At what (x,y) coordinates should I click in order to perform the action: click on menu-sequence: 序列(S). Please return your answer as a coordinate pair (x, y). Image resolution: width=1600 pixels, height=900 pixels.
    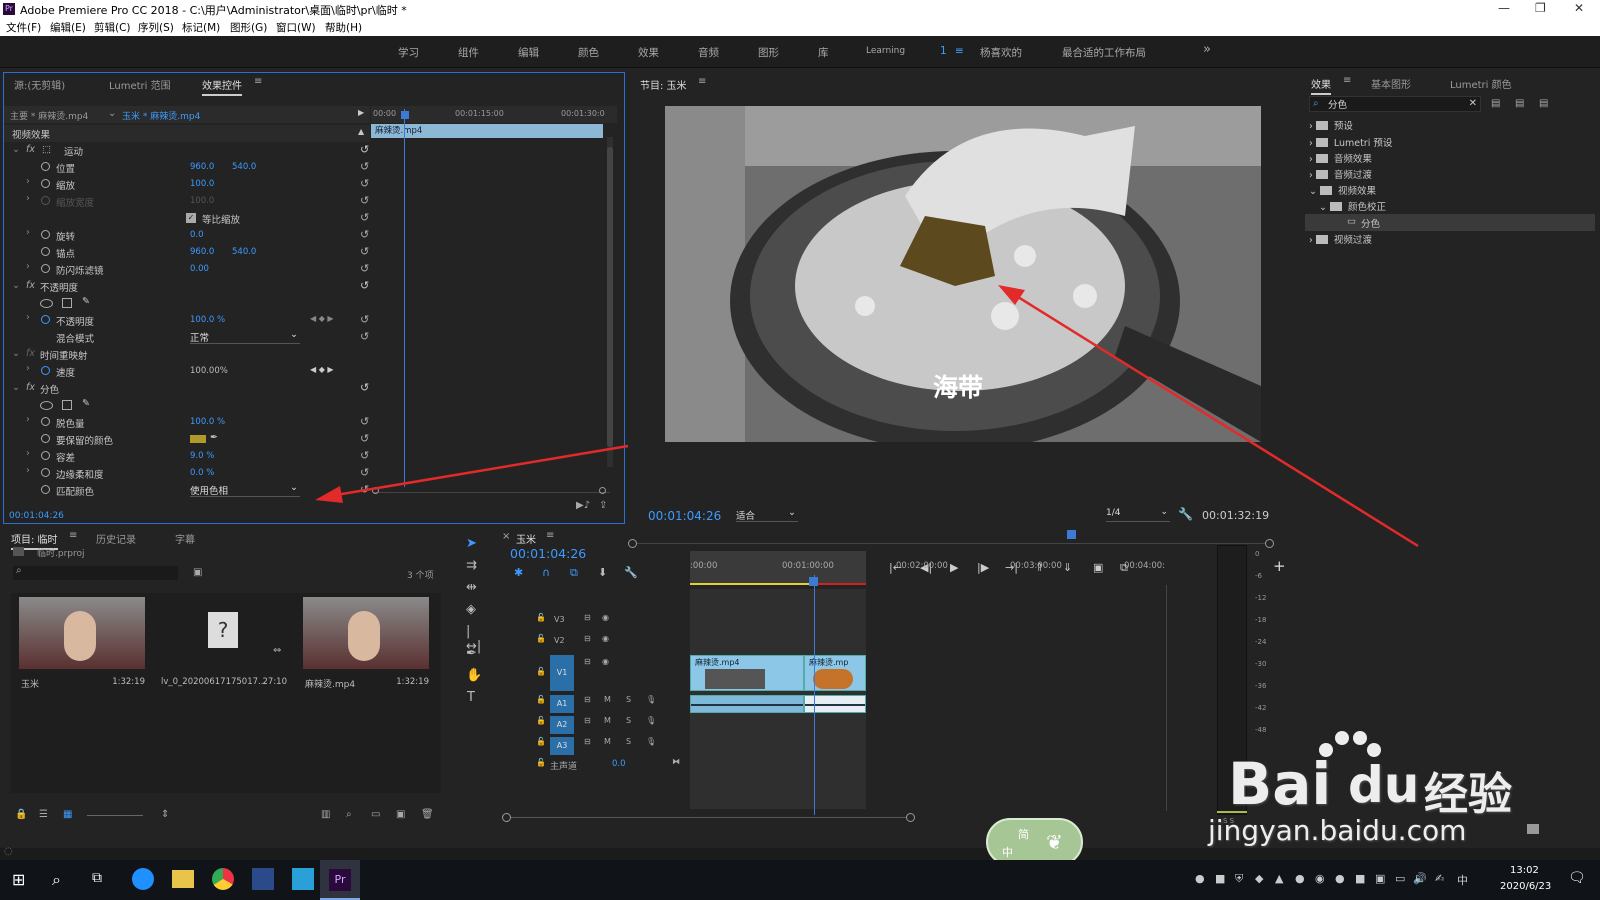
    Looking at the image, I should click on (156, 27).